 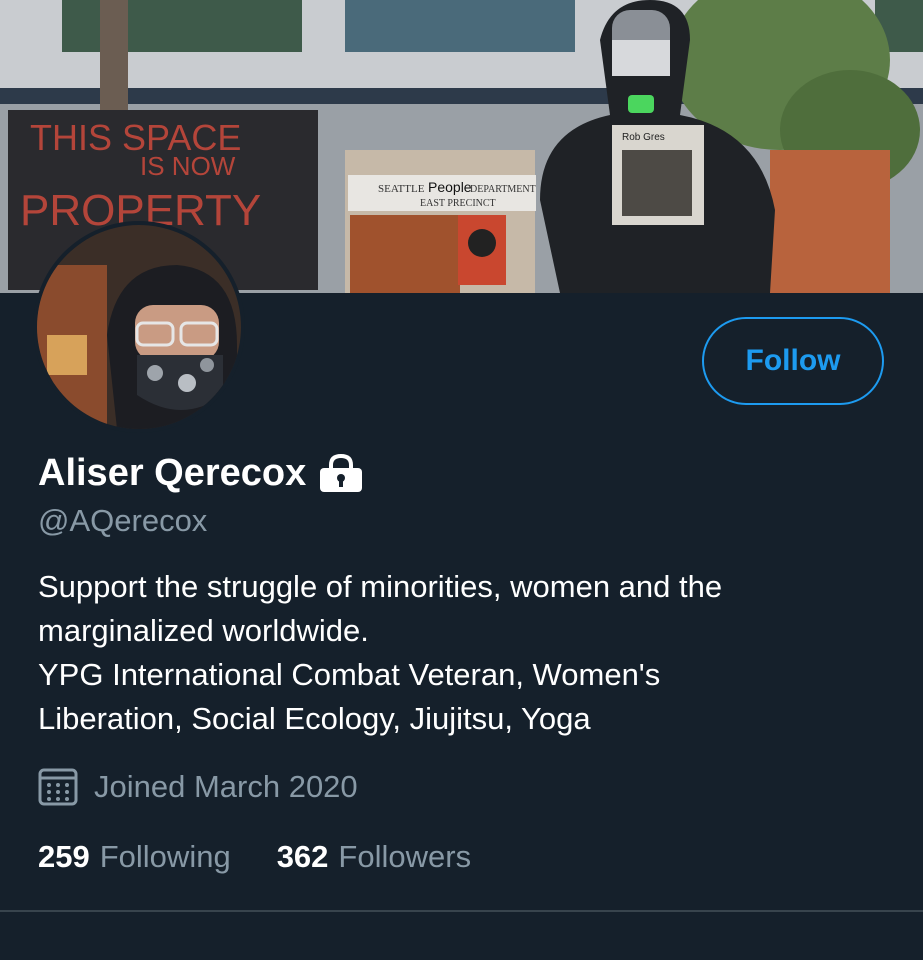 I want to click on banner-building-sign-1: SEATTLE, so click(x=401, y=189).